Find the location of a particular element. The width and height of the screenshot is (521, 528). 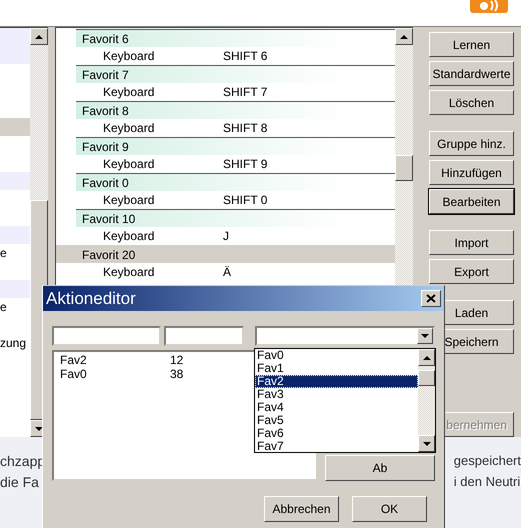

group-name: Favorit 7 is located at coordinates (105, 75).